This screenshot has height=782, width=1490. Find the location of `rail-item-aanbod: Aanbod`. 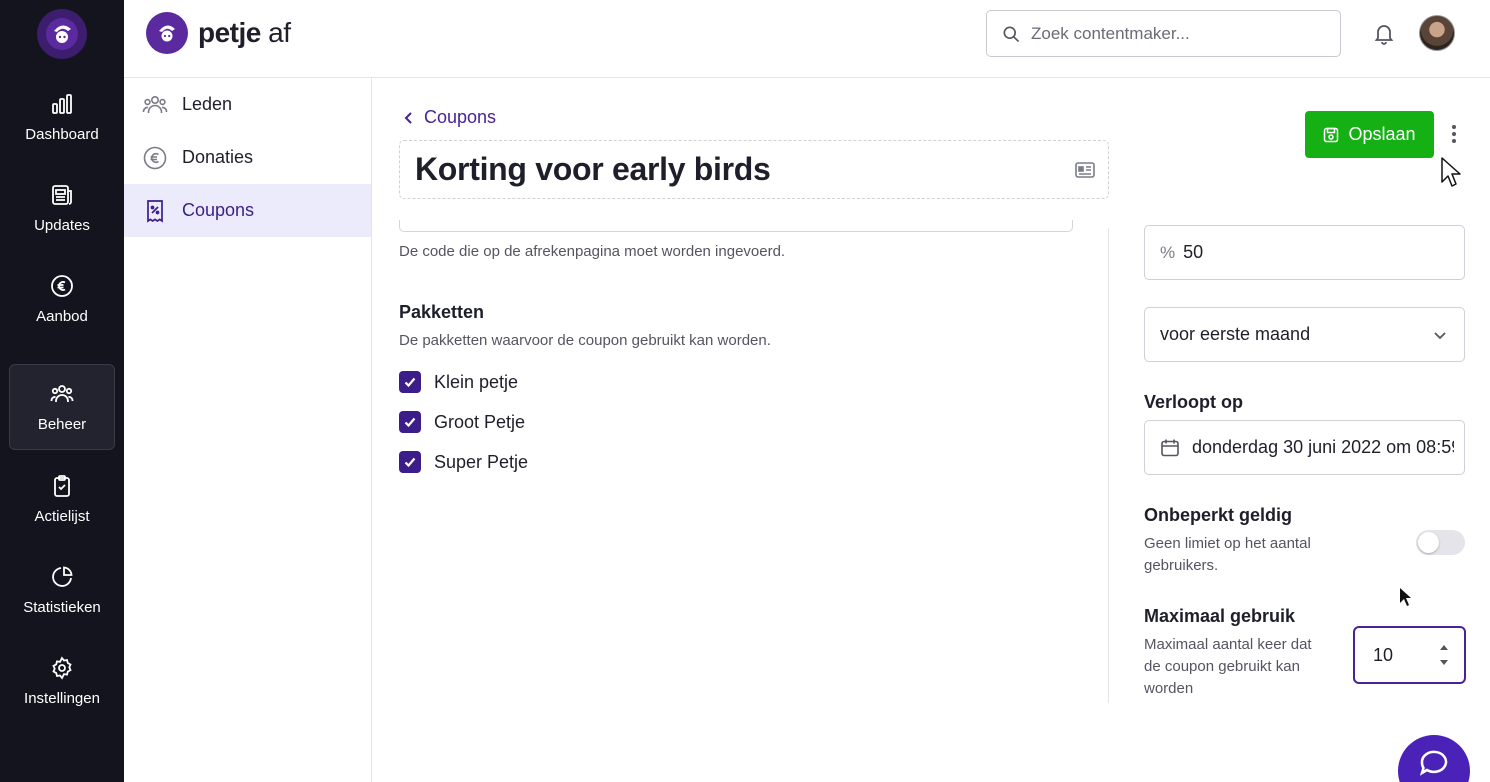

rail-item-aanbod: Aanbod is located at coordinates (62, 299).